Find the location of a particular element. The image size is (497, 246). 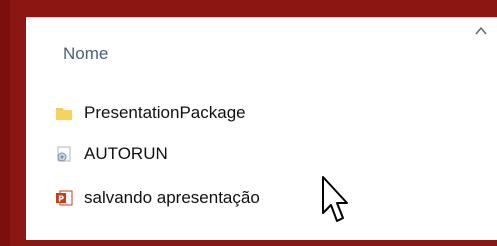

powerpoint-file-icon: P is located at coordinates (64, 198).